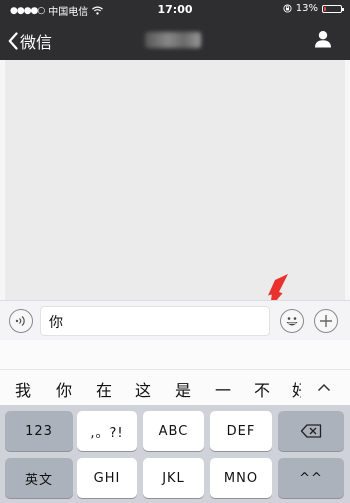 This screenshot has width=350, height=503. Describe the element at coordinates (223, 389) in the screenshot. I see `candidate-word: 一` at that location.